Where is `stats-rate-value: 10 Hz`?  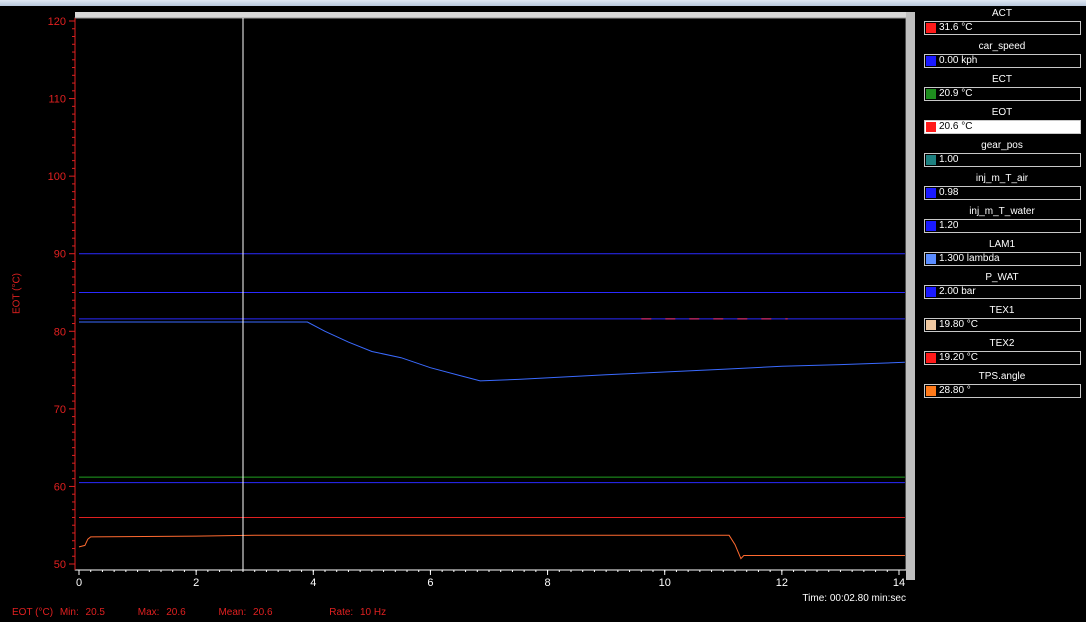 stats-rate-value: 10 Hz is located at coordinates (373, 612).